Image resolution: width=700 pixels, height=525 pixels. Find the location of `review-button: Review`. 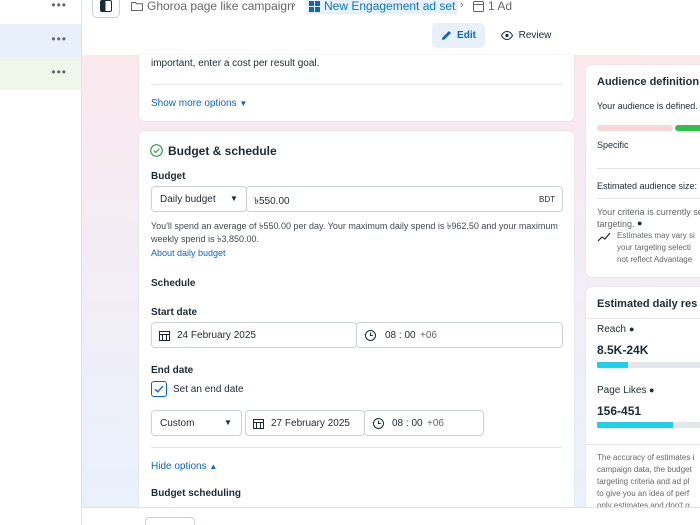

review-button: Review is located at coordinates (526, 35).